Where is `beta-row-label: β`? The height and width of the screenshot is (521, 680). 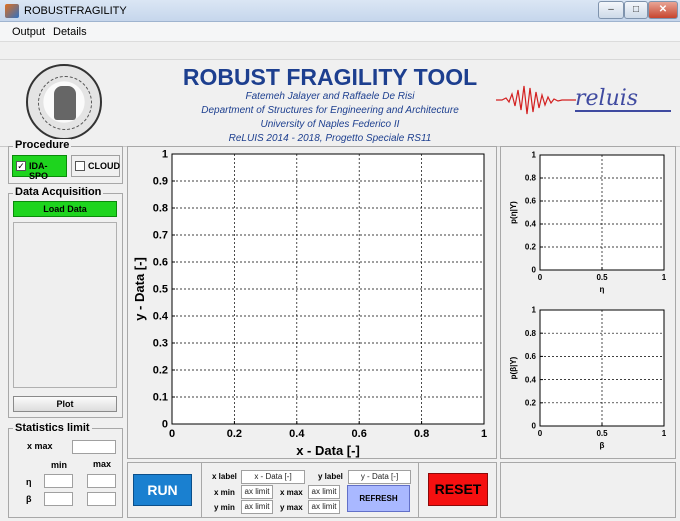
beta-row-label: β is located at coordinates (29, 499).